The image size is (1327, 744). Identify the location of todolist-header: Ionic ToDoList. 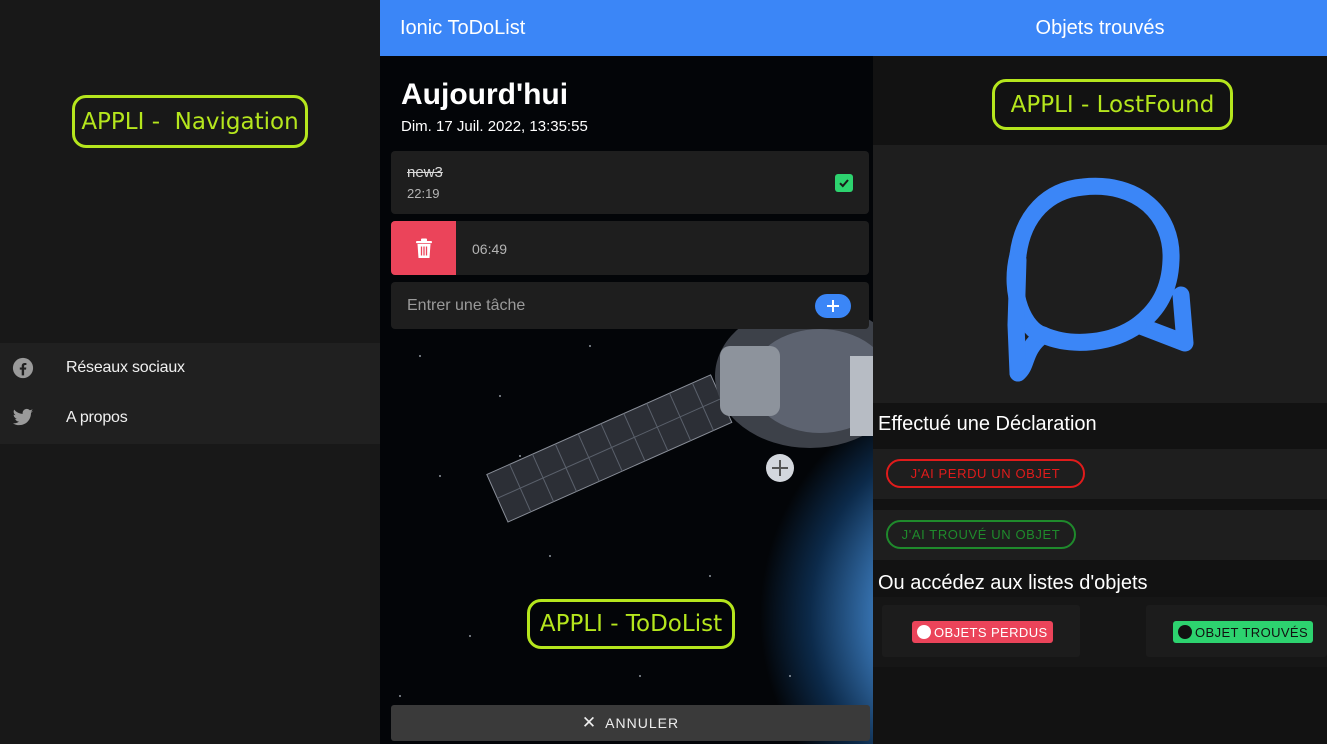
(626, 28).